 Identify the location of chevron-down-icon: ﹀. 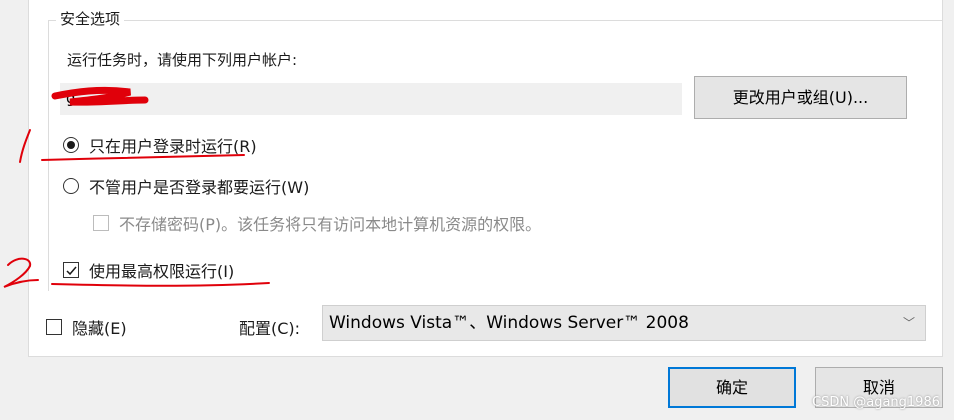
(909, 323).